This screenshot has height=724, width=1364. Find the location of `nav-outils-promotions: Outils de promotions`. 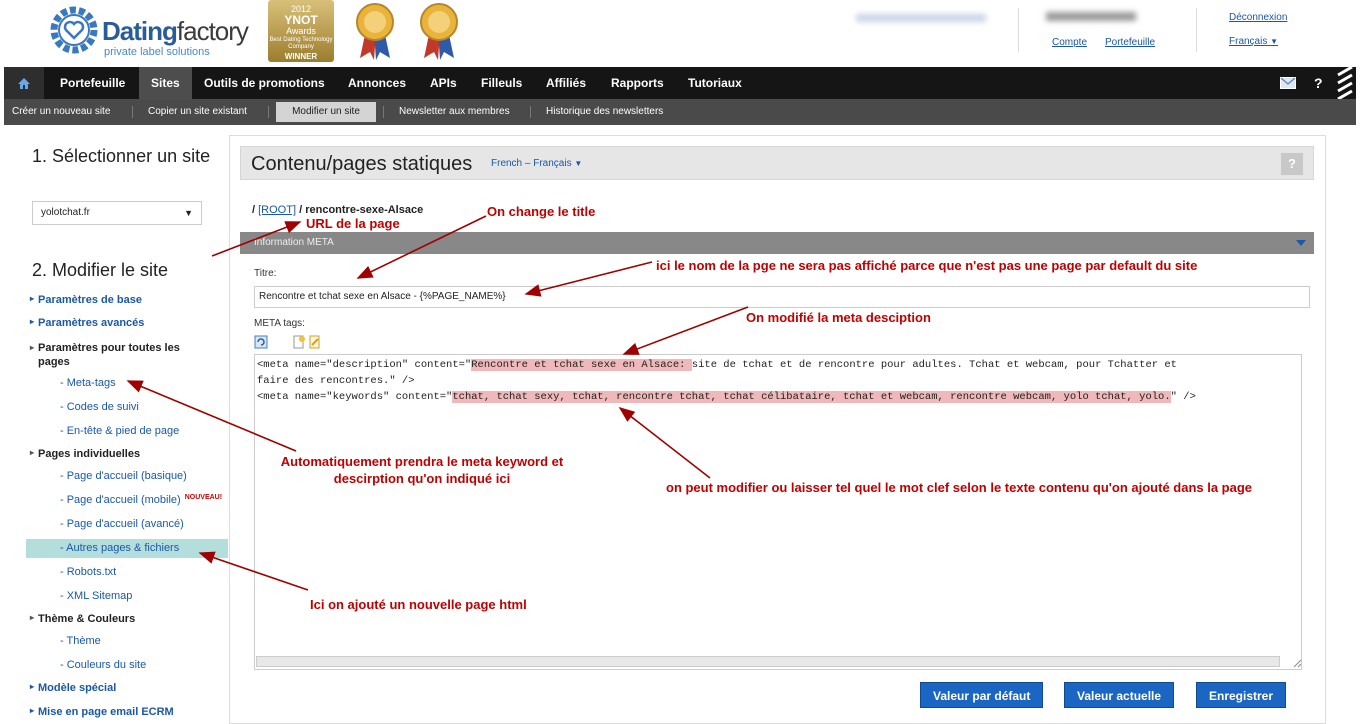

nav-outils-promotions: Outils de promotions is located at coordinates (264, 83).